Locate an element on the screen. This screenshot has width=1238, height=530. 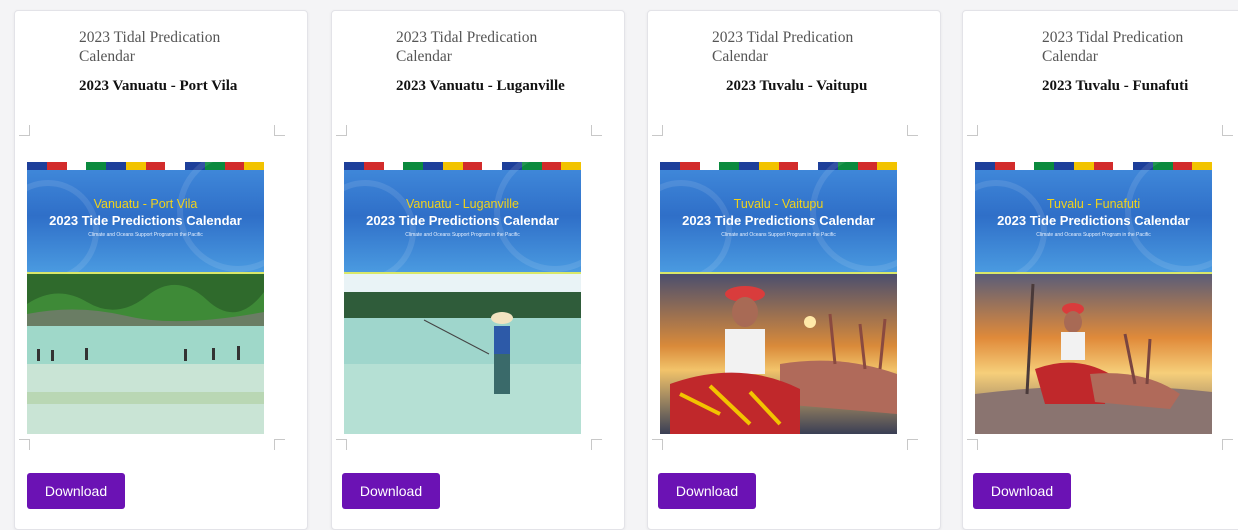
sunset-dancer-photo is located at coordinates (778, 354).